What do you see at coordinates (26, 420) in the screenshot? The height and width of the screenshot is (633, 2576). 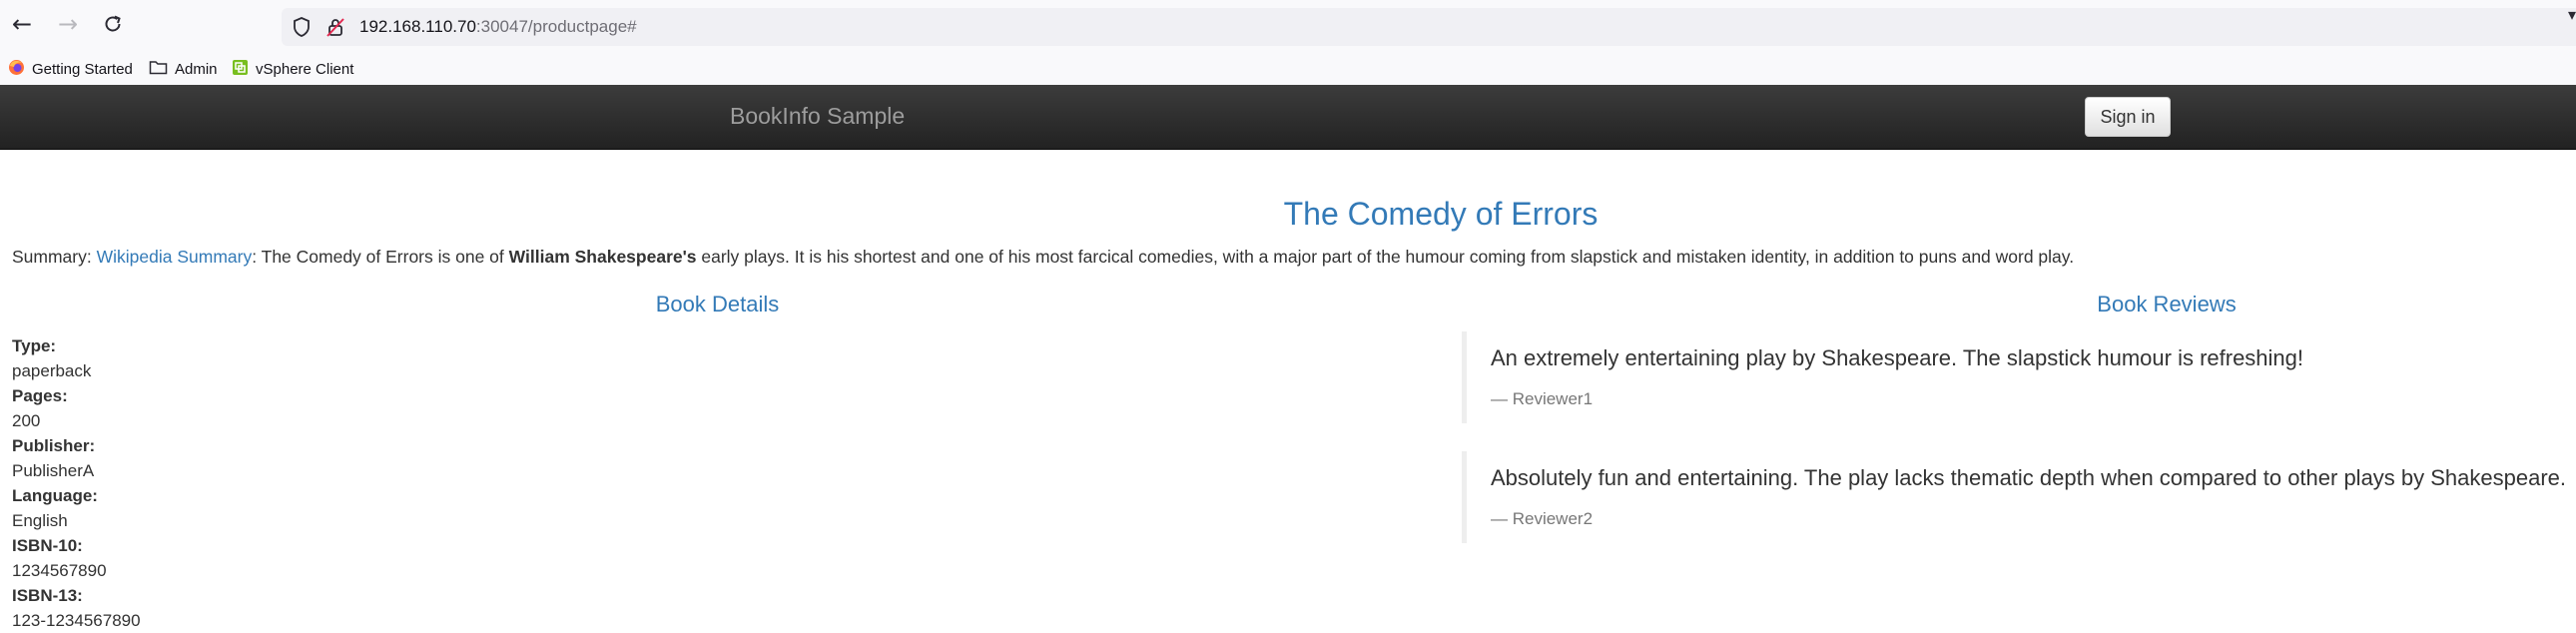 I see `detail-value-pages: 200` at bounding box center [26, 420].